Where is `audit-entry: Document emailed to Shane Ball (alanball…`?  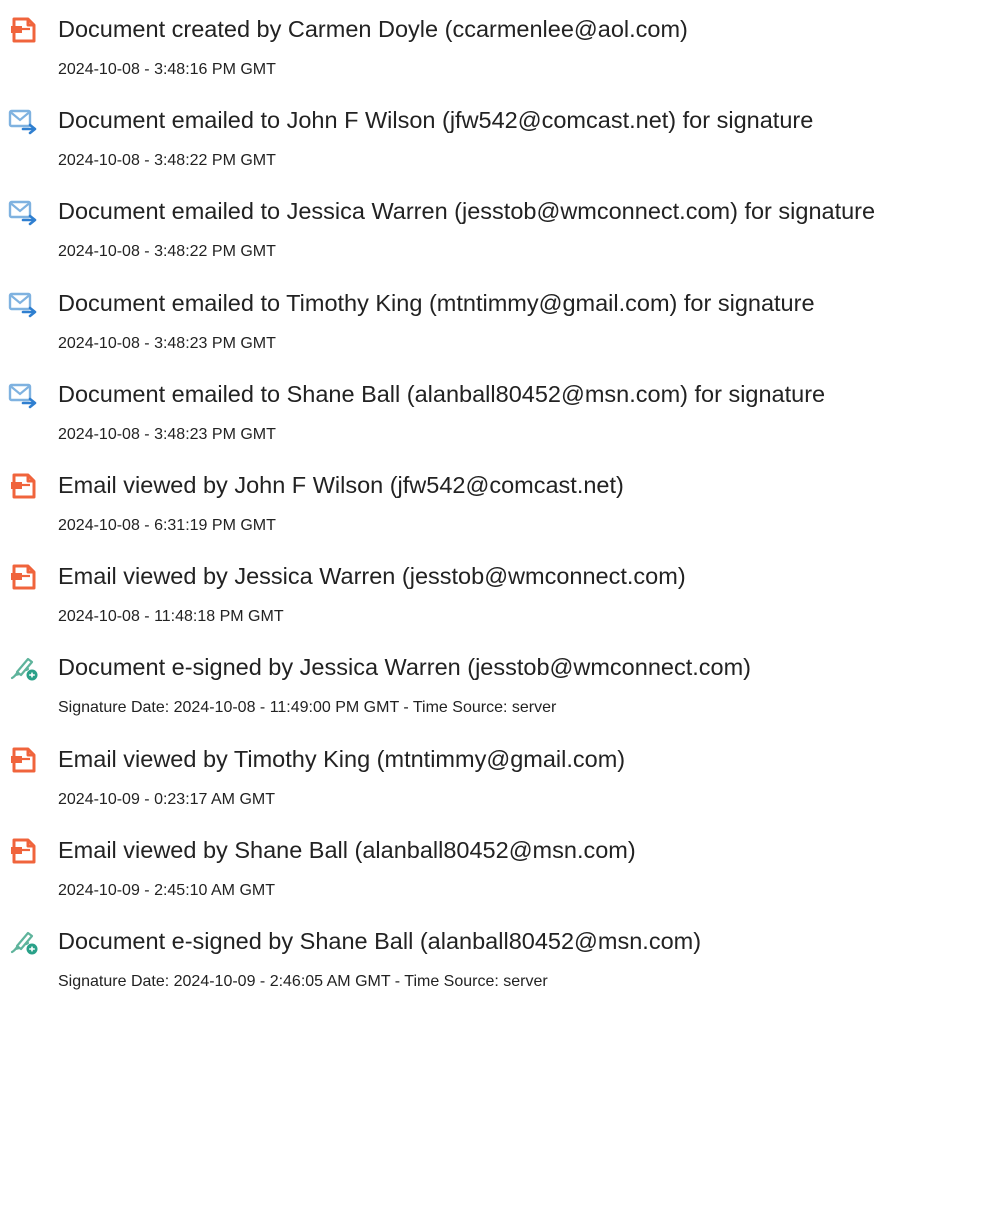 audit-entry: Document emailed to Shane Ball (alanball… is located at coordinates (492, 419).